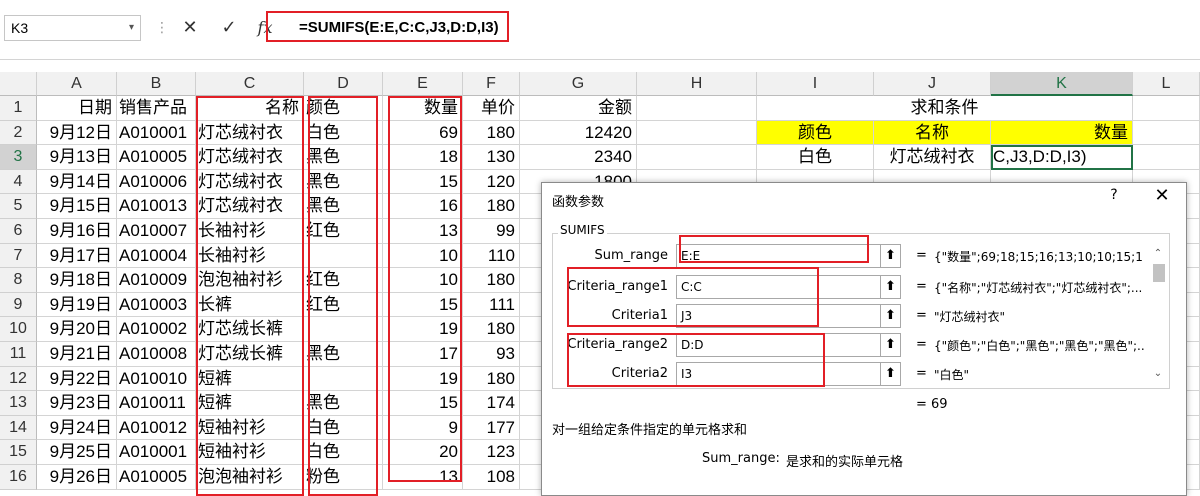  What do you see at coordinates (423, 133) in the screenshot?
I see `table-row-cell: 69` at bounding box center [423, 133].